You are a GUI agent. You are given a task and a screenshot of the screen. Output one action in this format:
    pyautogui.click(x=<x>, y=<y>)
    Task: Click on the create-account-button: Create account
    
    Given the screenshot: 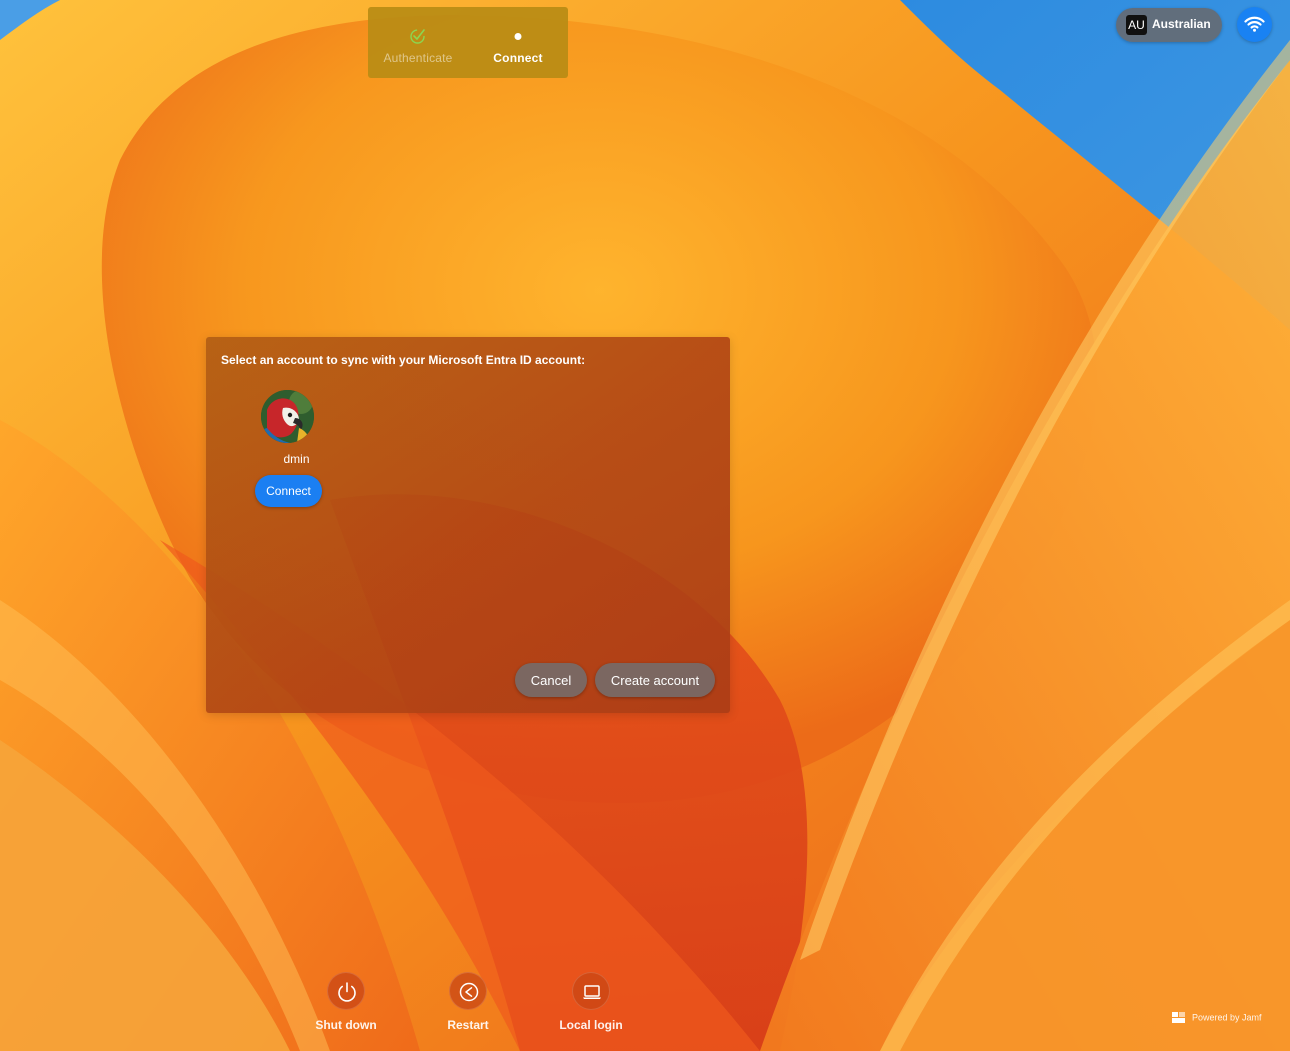 What is the action you would take?
    pyautogui.click(x=655, y=680)
    